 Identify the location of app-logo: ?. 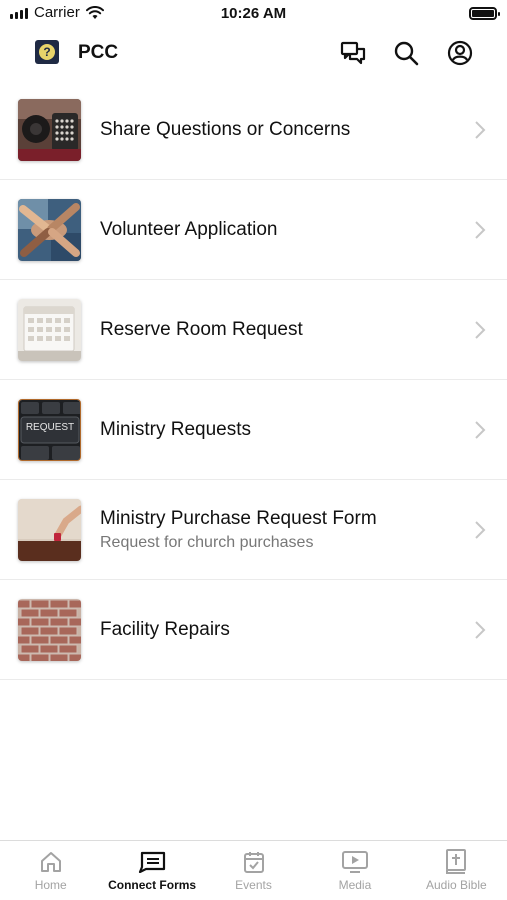
(47, 52).